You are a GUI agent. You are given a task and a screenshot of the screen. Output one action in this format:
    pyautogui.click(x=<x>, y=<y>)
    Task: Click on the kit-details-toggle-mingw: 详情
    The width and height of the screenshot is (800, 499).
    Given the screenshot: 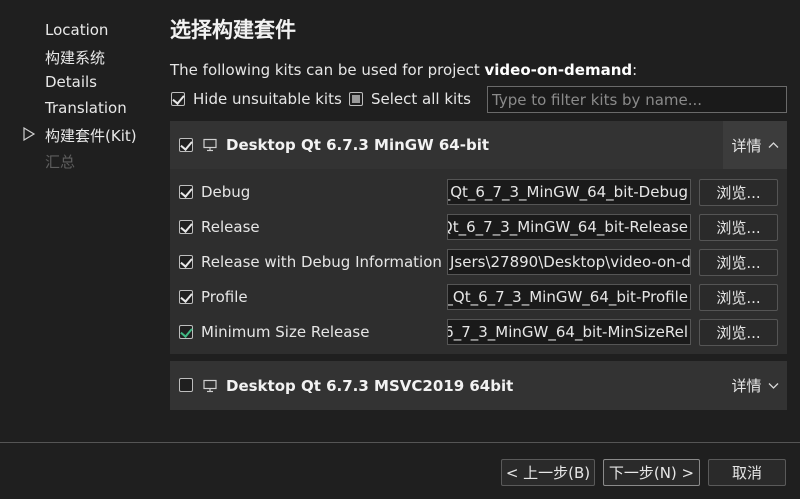 What is the action you would take?
    pyautogui.click(x=755, y=145)
    